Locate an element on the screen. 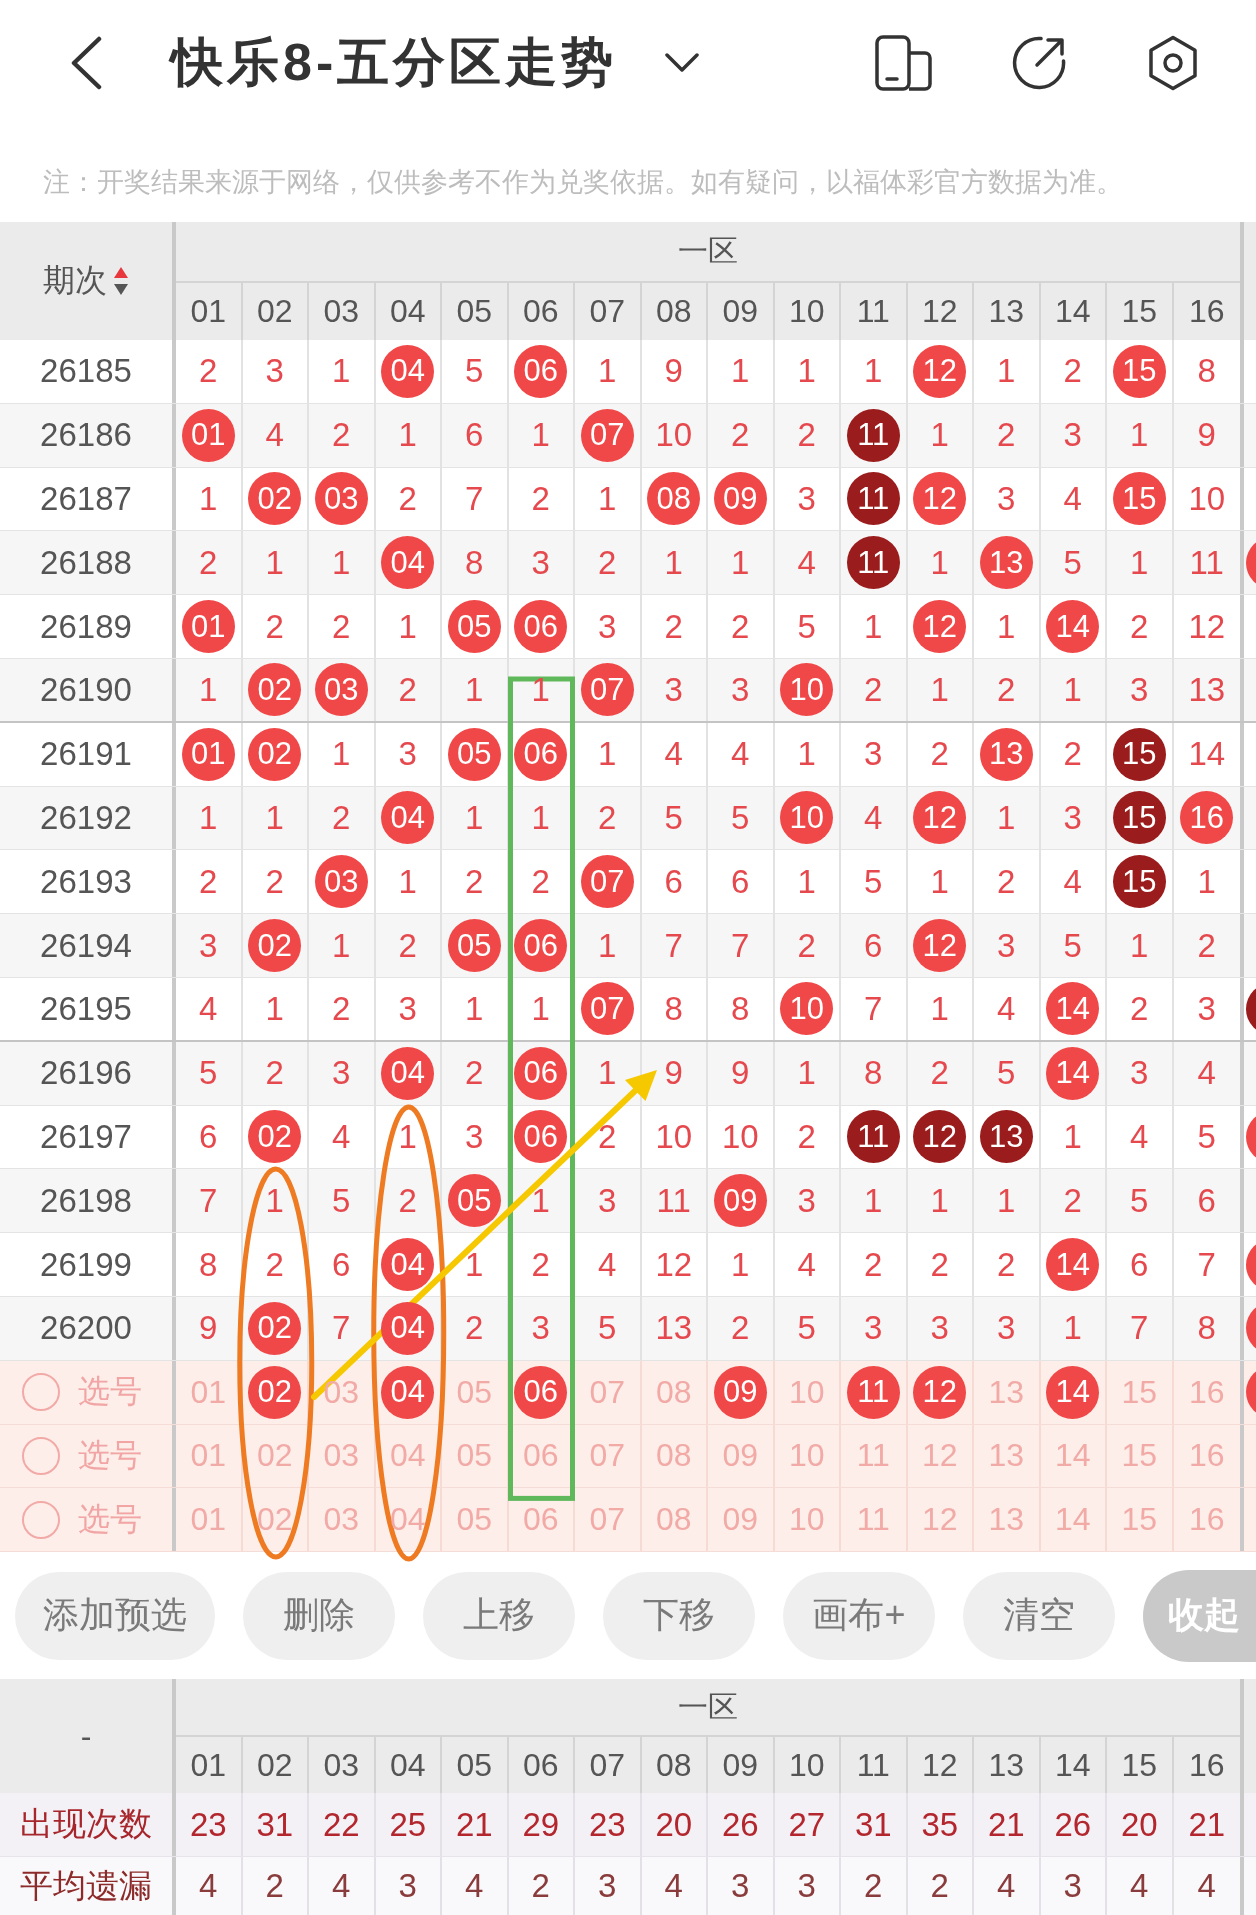 This screenshot has height=1915, width=1256. back-icon is located at coordinates (86, 62).